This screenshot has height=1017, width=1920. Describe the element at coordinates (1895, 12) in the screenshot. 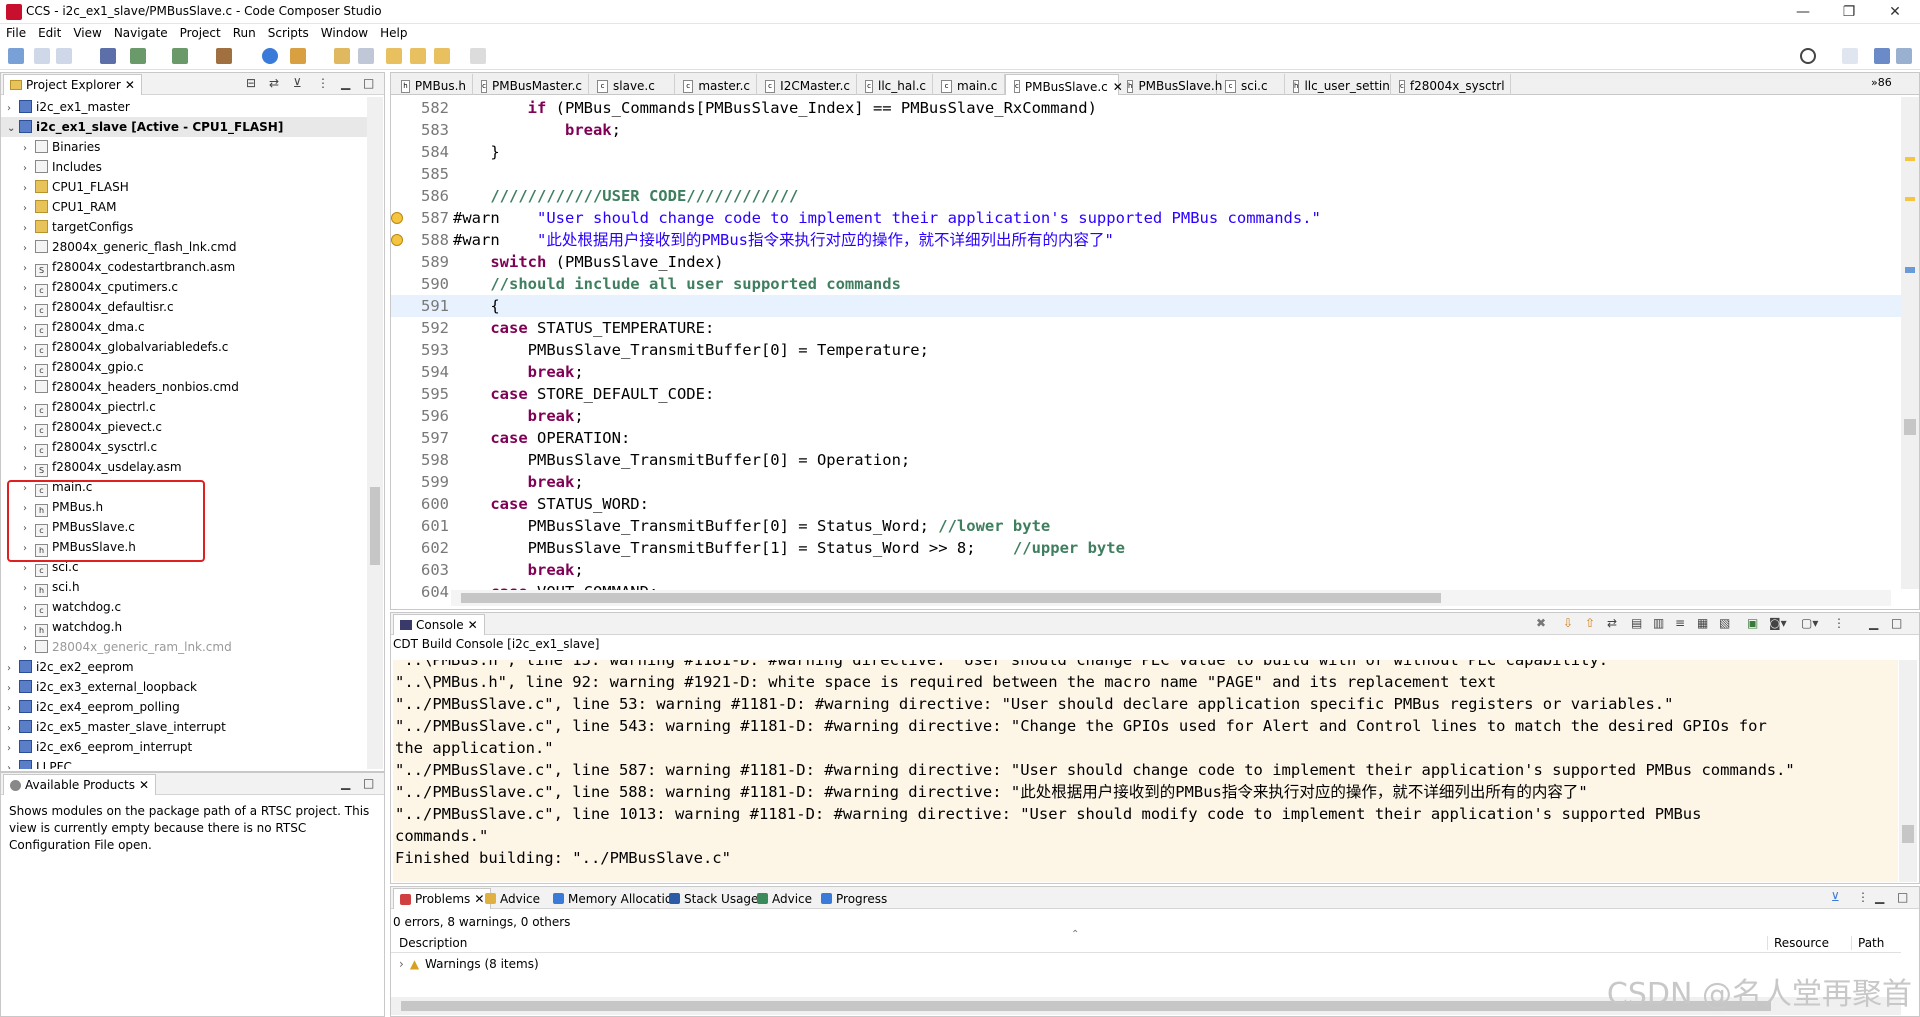

I see `close-button: ✕` at that location.